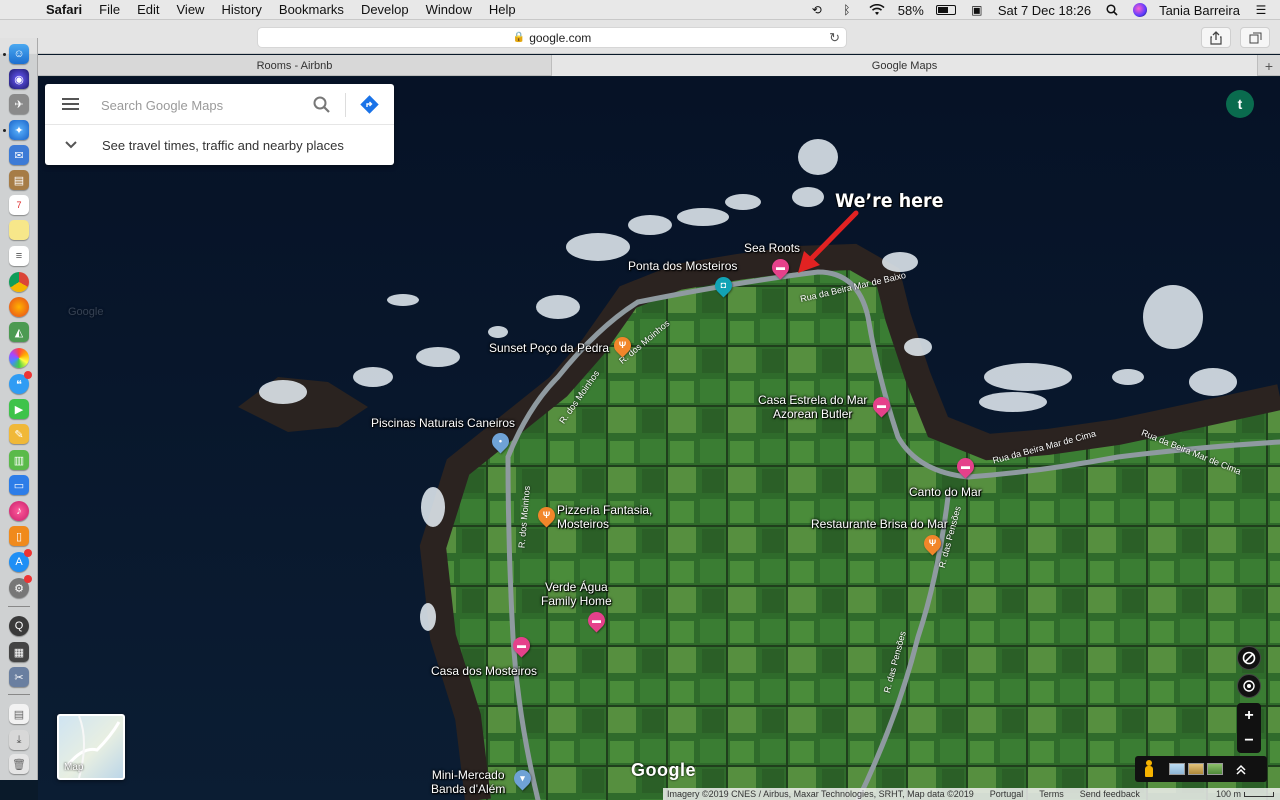 Image resolution: width=1280 pixels, height=800 pixels. Describe the element at coordinates (945, 492) in the screenshot. I see `place-label: Canto do Mar` at that location.